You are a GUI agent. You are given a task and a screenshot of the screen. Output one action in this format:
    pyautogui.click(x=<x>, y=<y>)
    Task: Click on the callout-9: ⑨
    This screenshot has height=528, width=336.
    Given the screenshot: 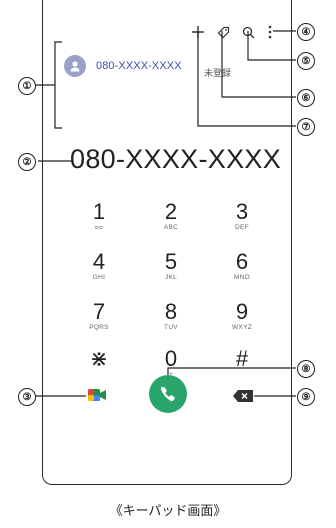 What is the action you would take?
    pyautogui.click(x=306, y=397)
    